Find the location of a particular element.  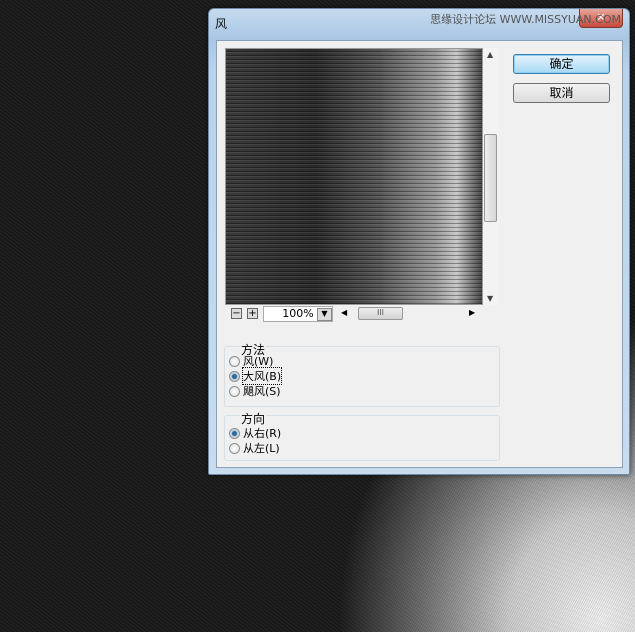

radio-wind: 风(W) is located at coordinates (251, 361).